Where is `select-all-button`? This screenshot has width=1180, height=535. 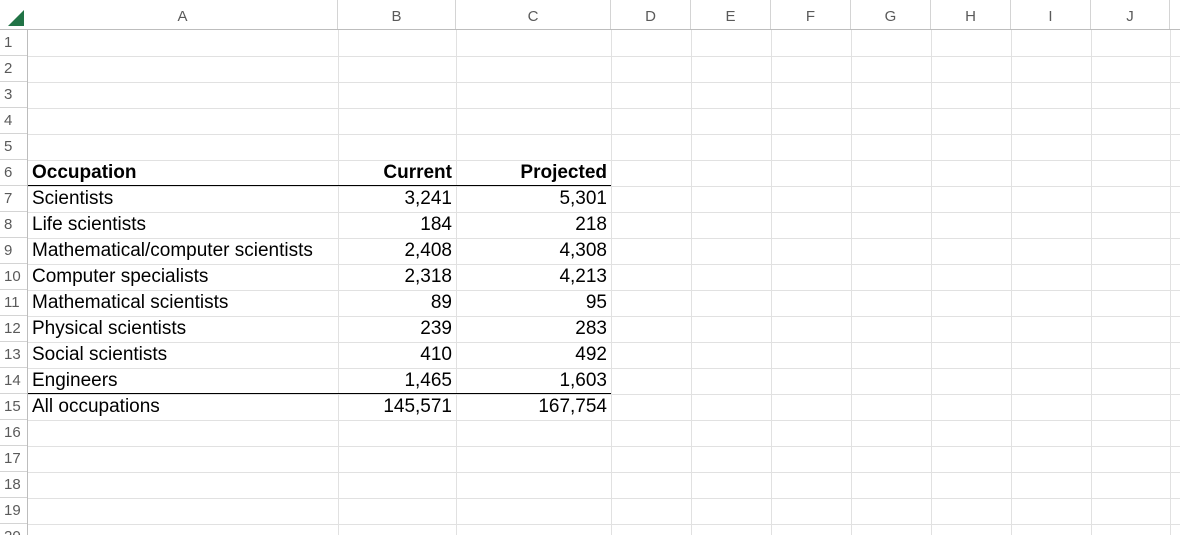
select-all-button is located at coordinates (13, 14).